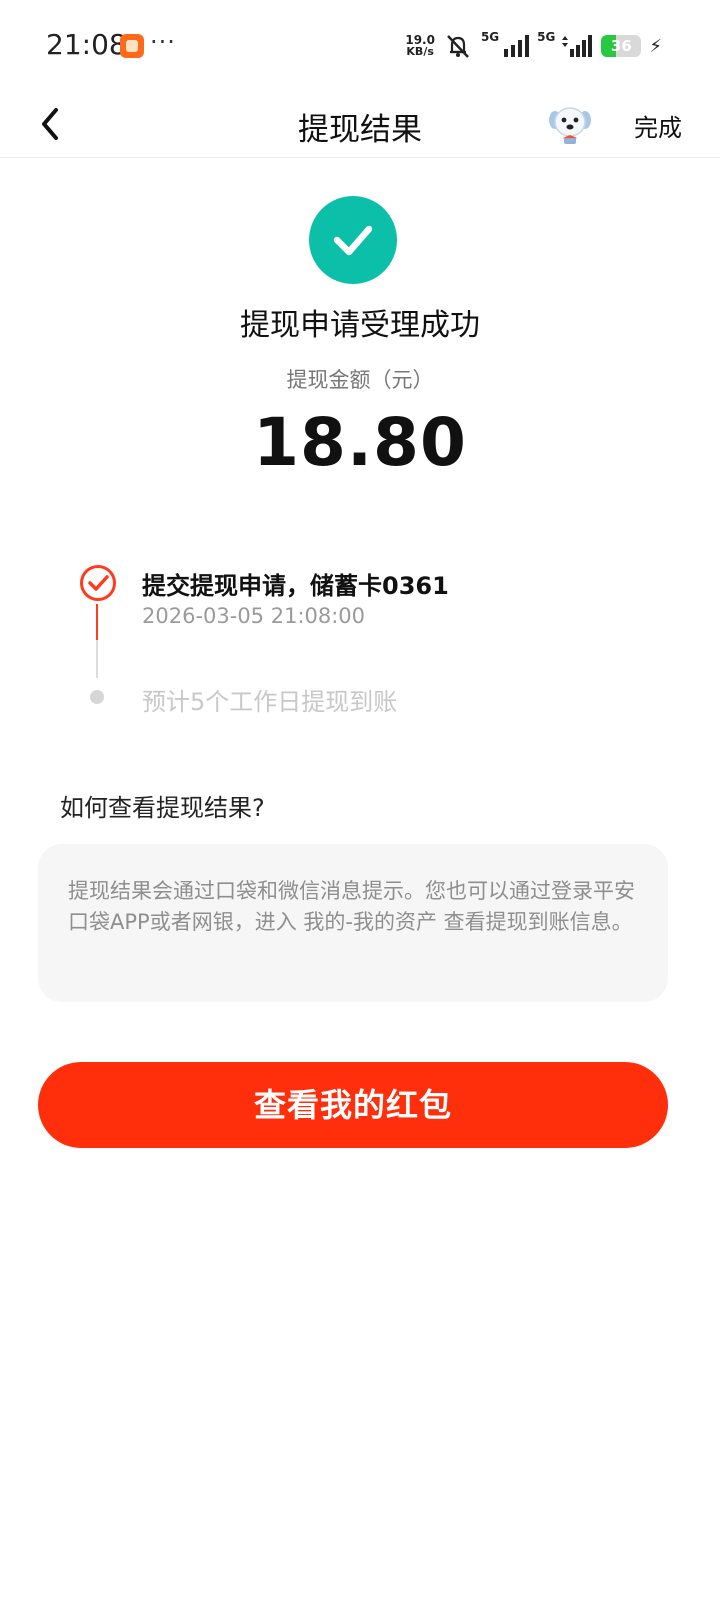  What do you see at coordinates (132, 46) in the screenshot?
I see `app-notification-icon` at bounding box center [132, 46].